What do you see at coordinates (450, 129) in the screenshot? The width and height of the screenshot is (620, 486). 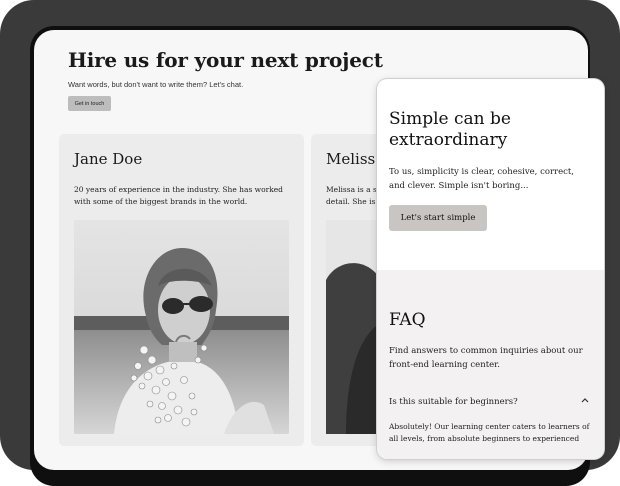 I see `promo-title: Simple can be extraordinary` at bounding box center [450, 129].